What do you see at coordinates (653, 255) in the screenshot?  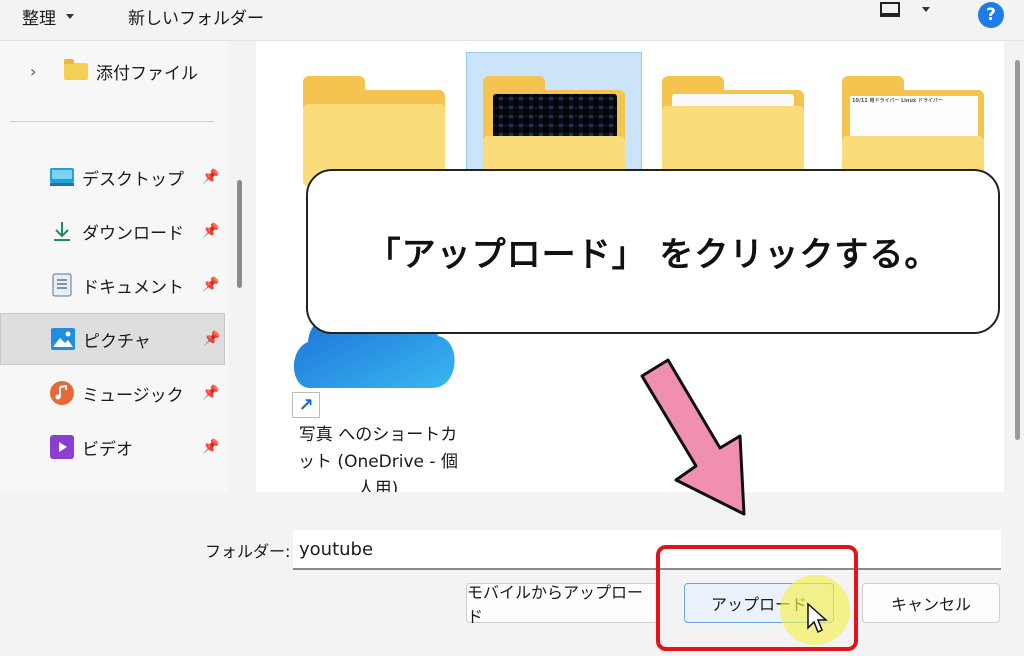 I see `callout-text: 「アップロード」 をクリックする。` at bounding box center [653, 255].